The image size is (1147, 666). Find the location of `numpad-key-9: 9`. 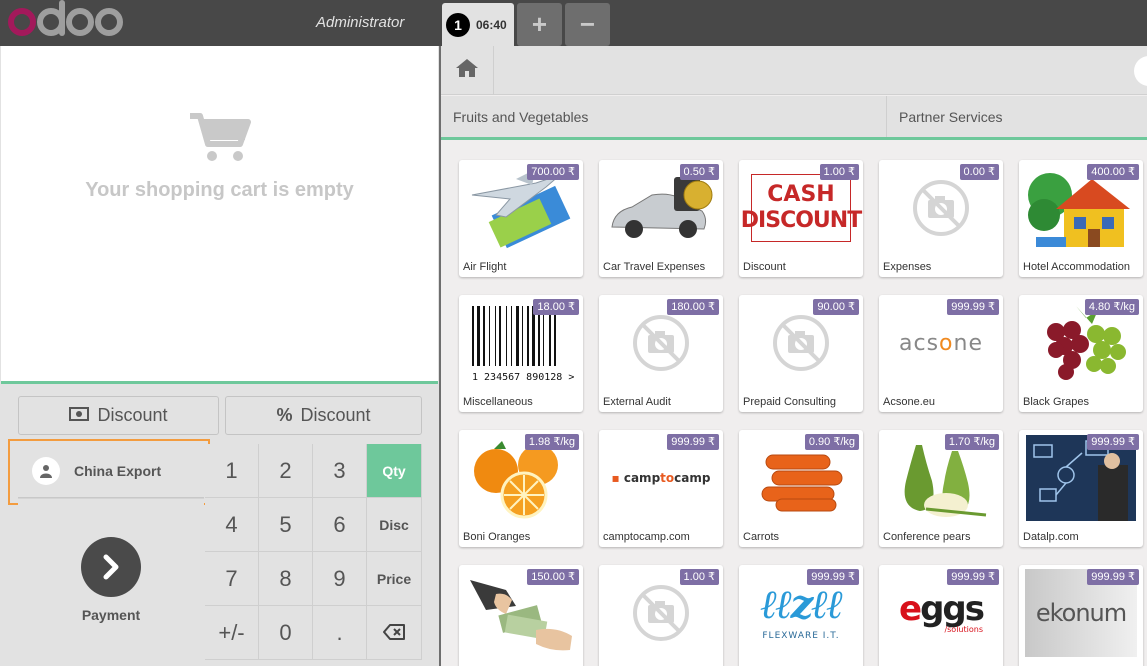

numpad-key-9: 9 is located at coordinates (340, 579).